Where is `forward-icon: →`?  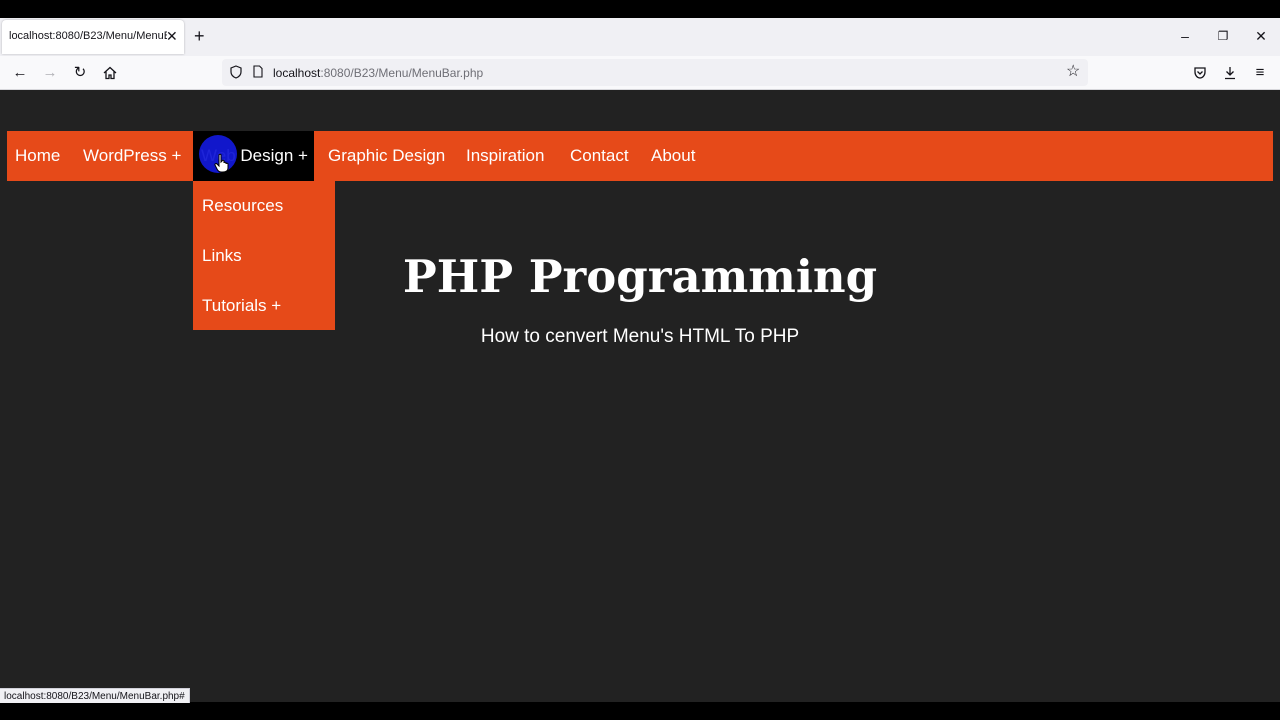 forward-icon: → is located at coordinates (50, 73).